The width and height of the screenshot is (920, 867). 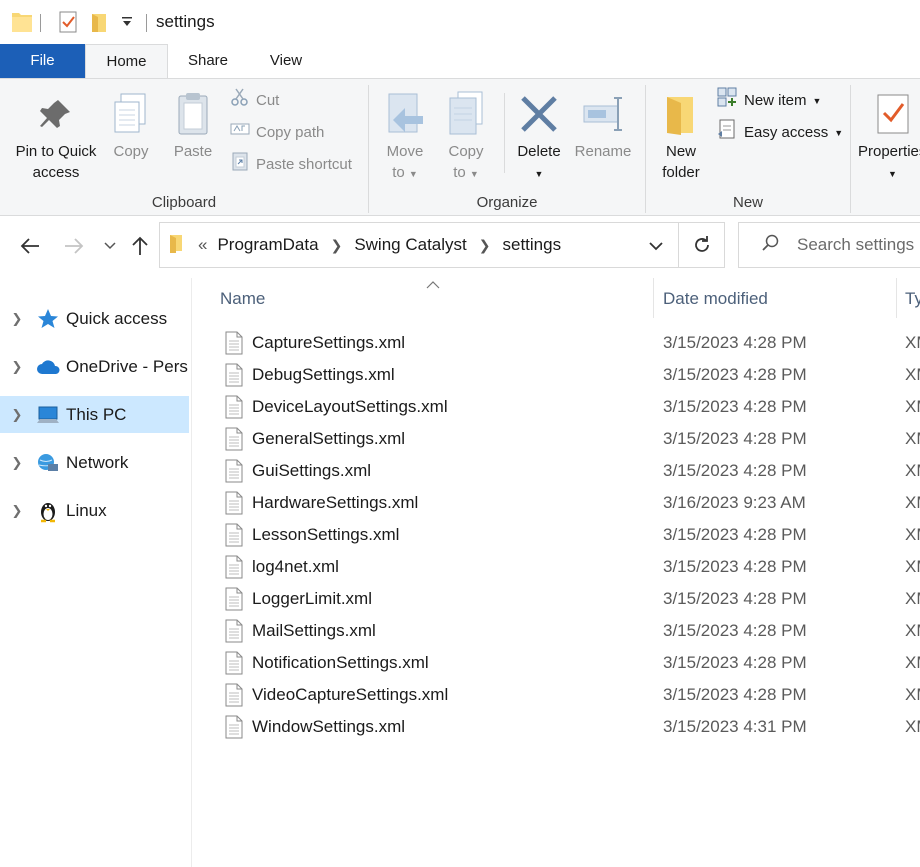 I want to click on properties-qat-icon, so click(x=68, y=23).